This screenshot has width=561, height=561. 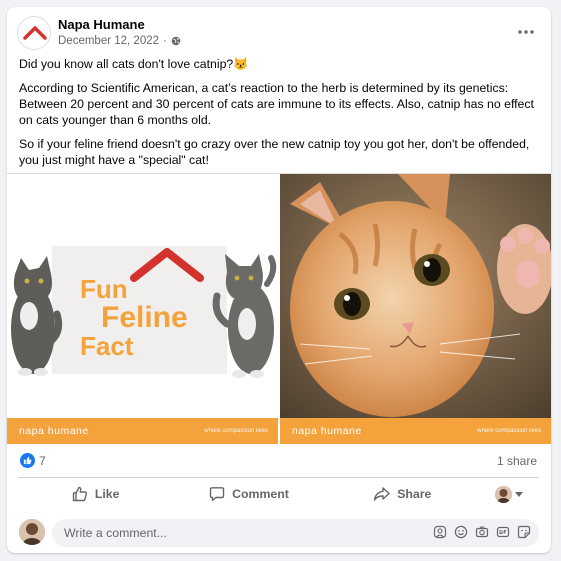 What do you see at coordinates (217, 494) in the screenshot?
I see `comment-bubble-icon` at bounding box center [217, 494].